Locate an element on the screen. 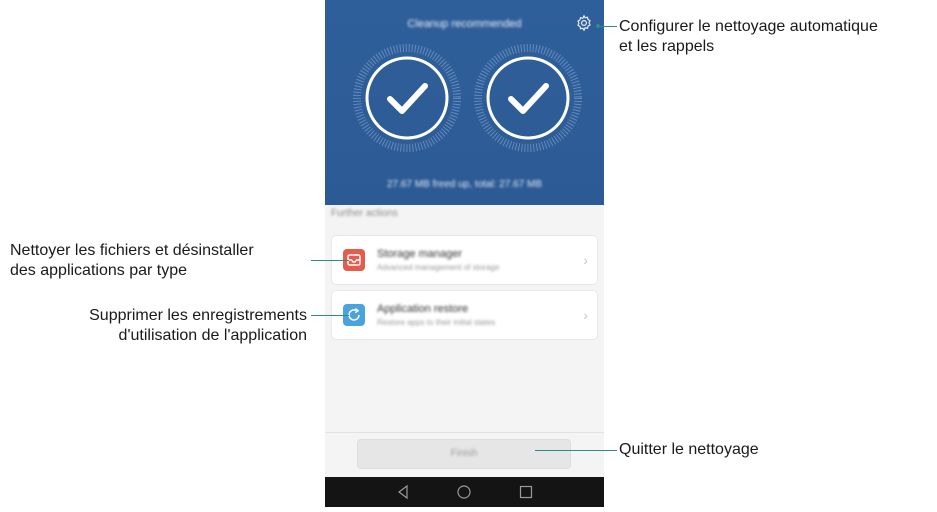  gear-icon is located at coordinates (584, 23).